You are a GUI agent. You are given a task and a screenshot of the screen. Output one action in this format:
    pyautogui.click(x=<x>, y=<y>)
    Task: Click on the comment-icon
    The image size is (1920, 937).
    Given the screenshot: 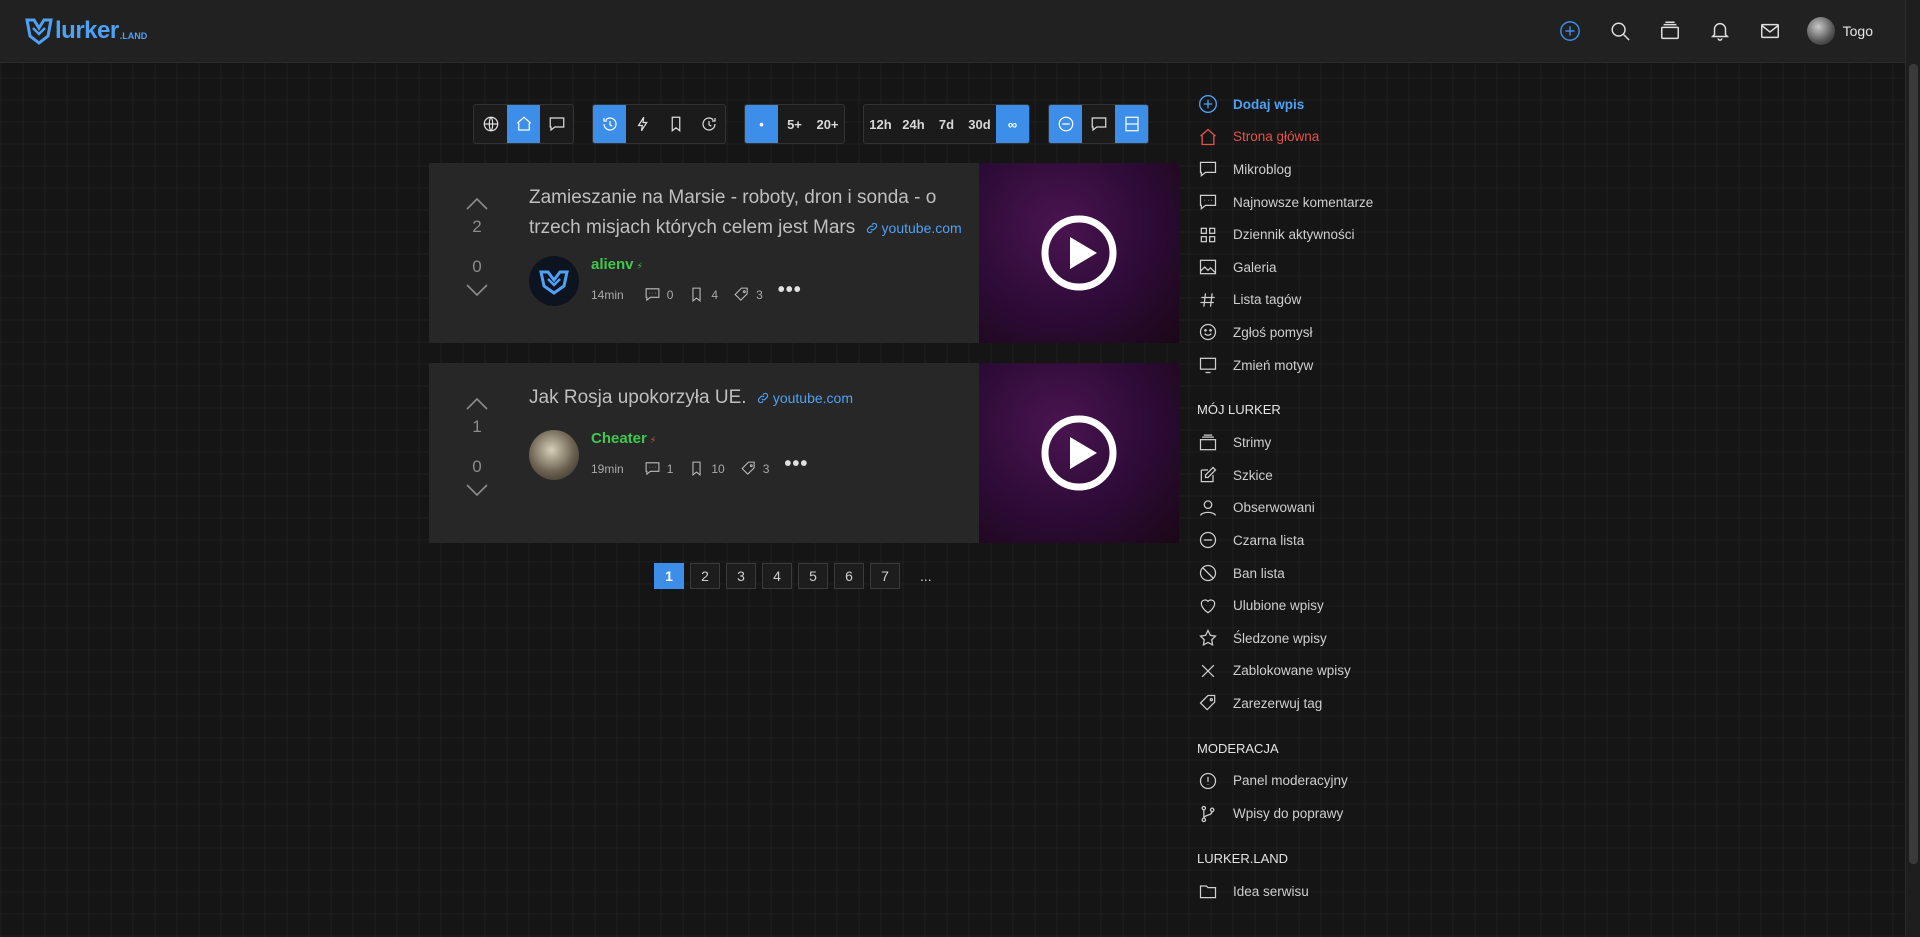 What is the action you would take?
    pyautogui.click(x=1098, y=124)
    